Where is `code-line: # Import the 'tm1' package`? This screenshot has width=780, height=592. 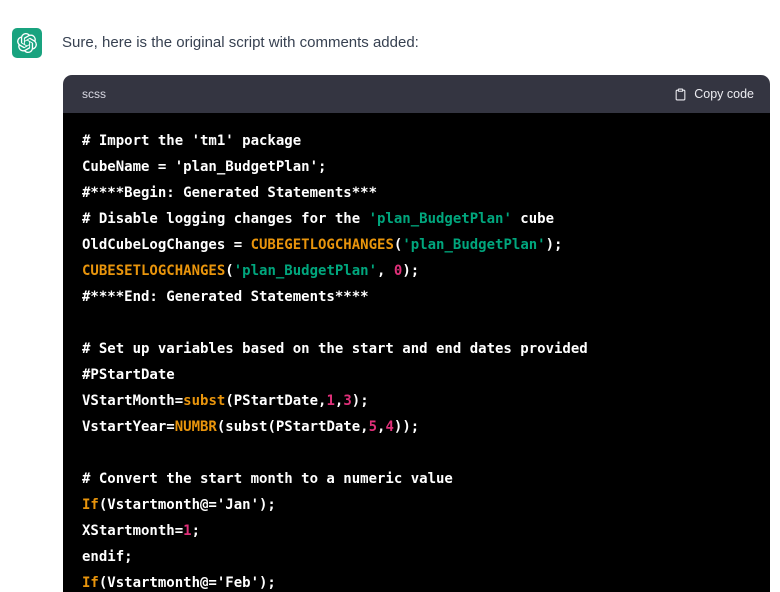 code-line: # Import the 'tm1' package is located at coordinates (192, 141).